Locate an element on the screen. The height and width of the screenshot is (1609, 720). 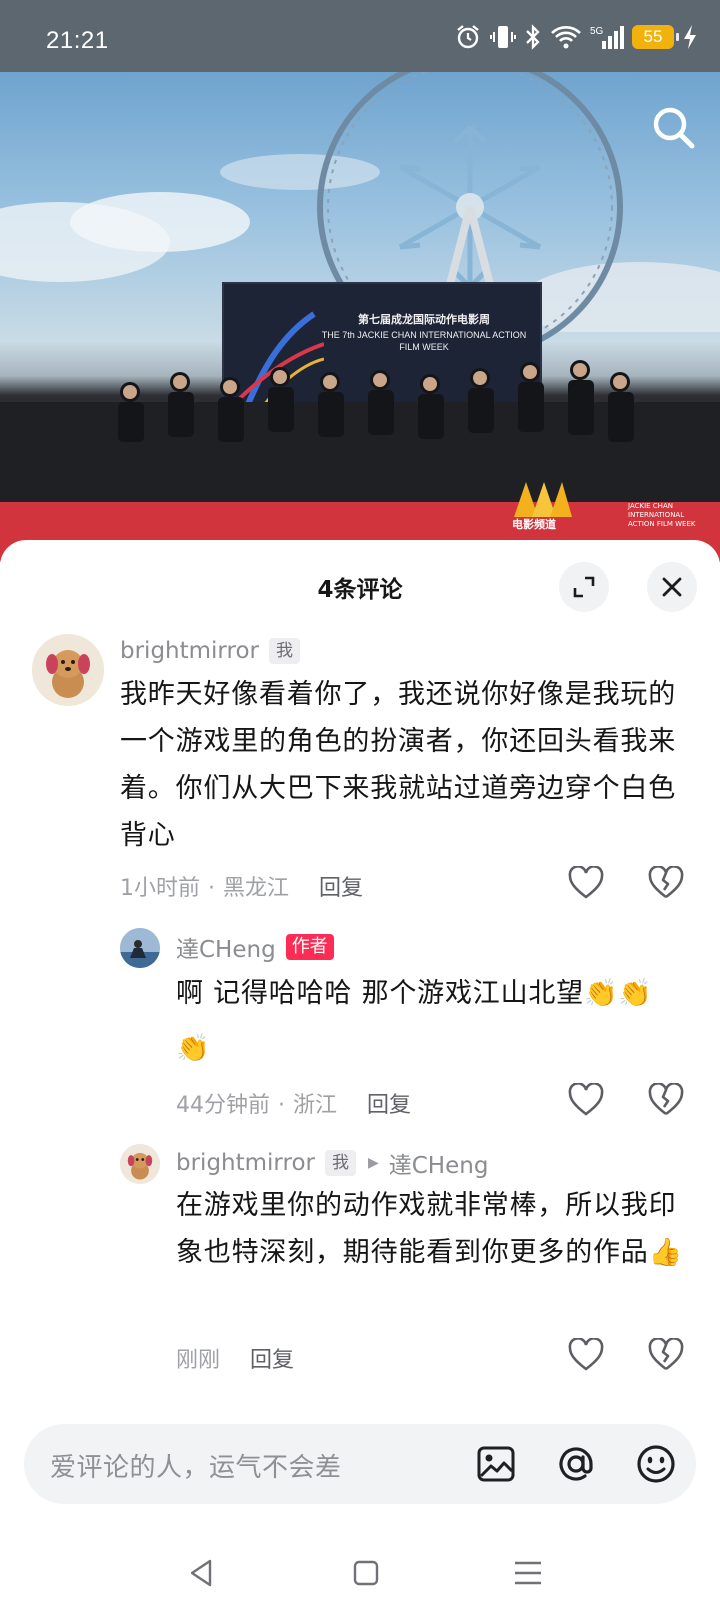
username-text: 達CHeng is located at coordinates (226, 947).